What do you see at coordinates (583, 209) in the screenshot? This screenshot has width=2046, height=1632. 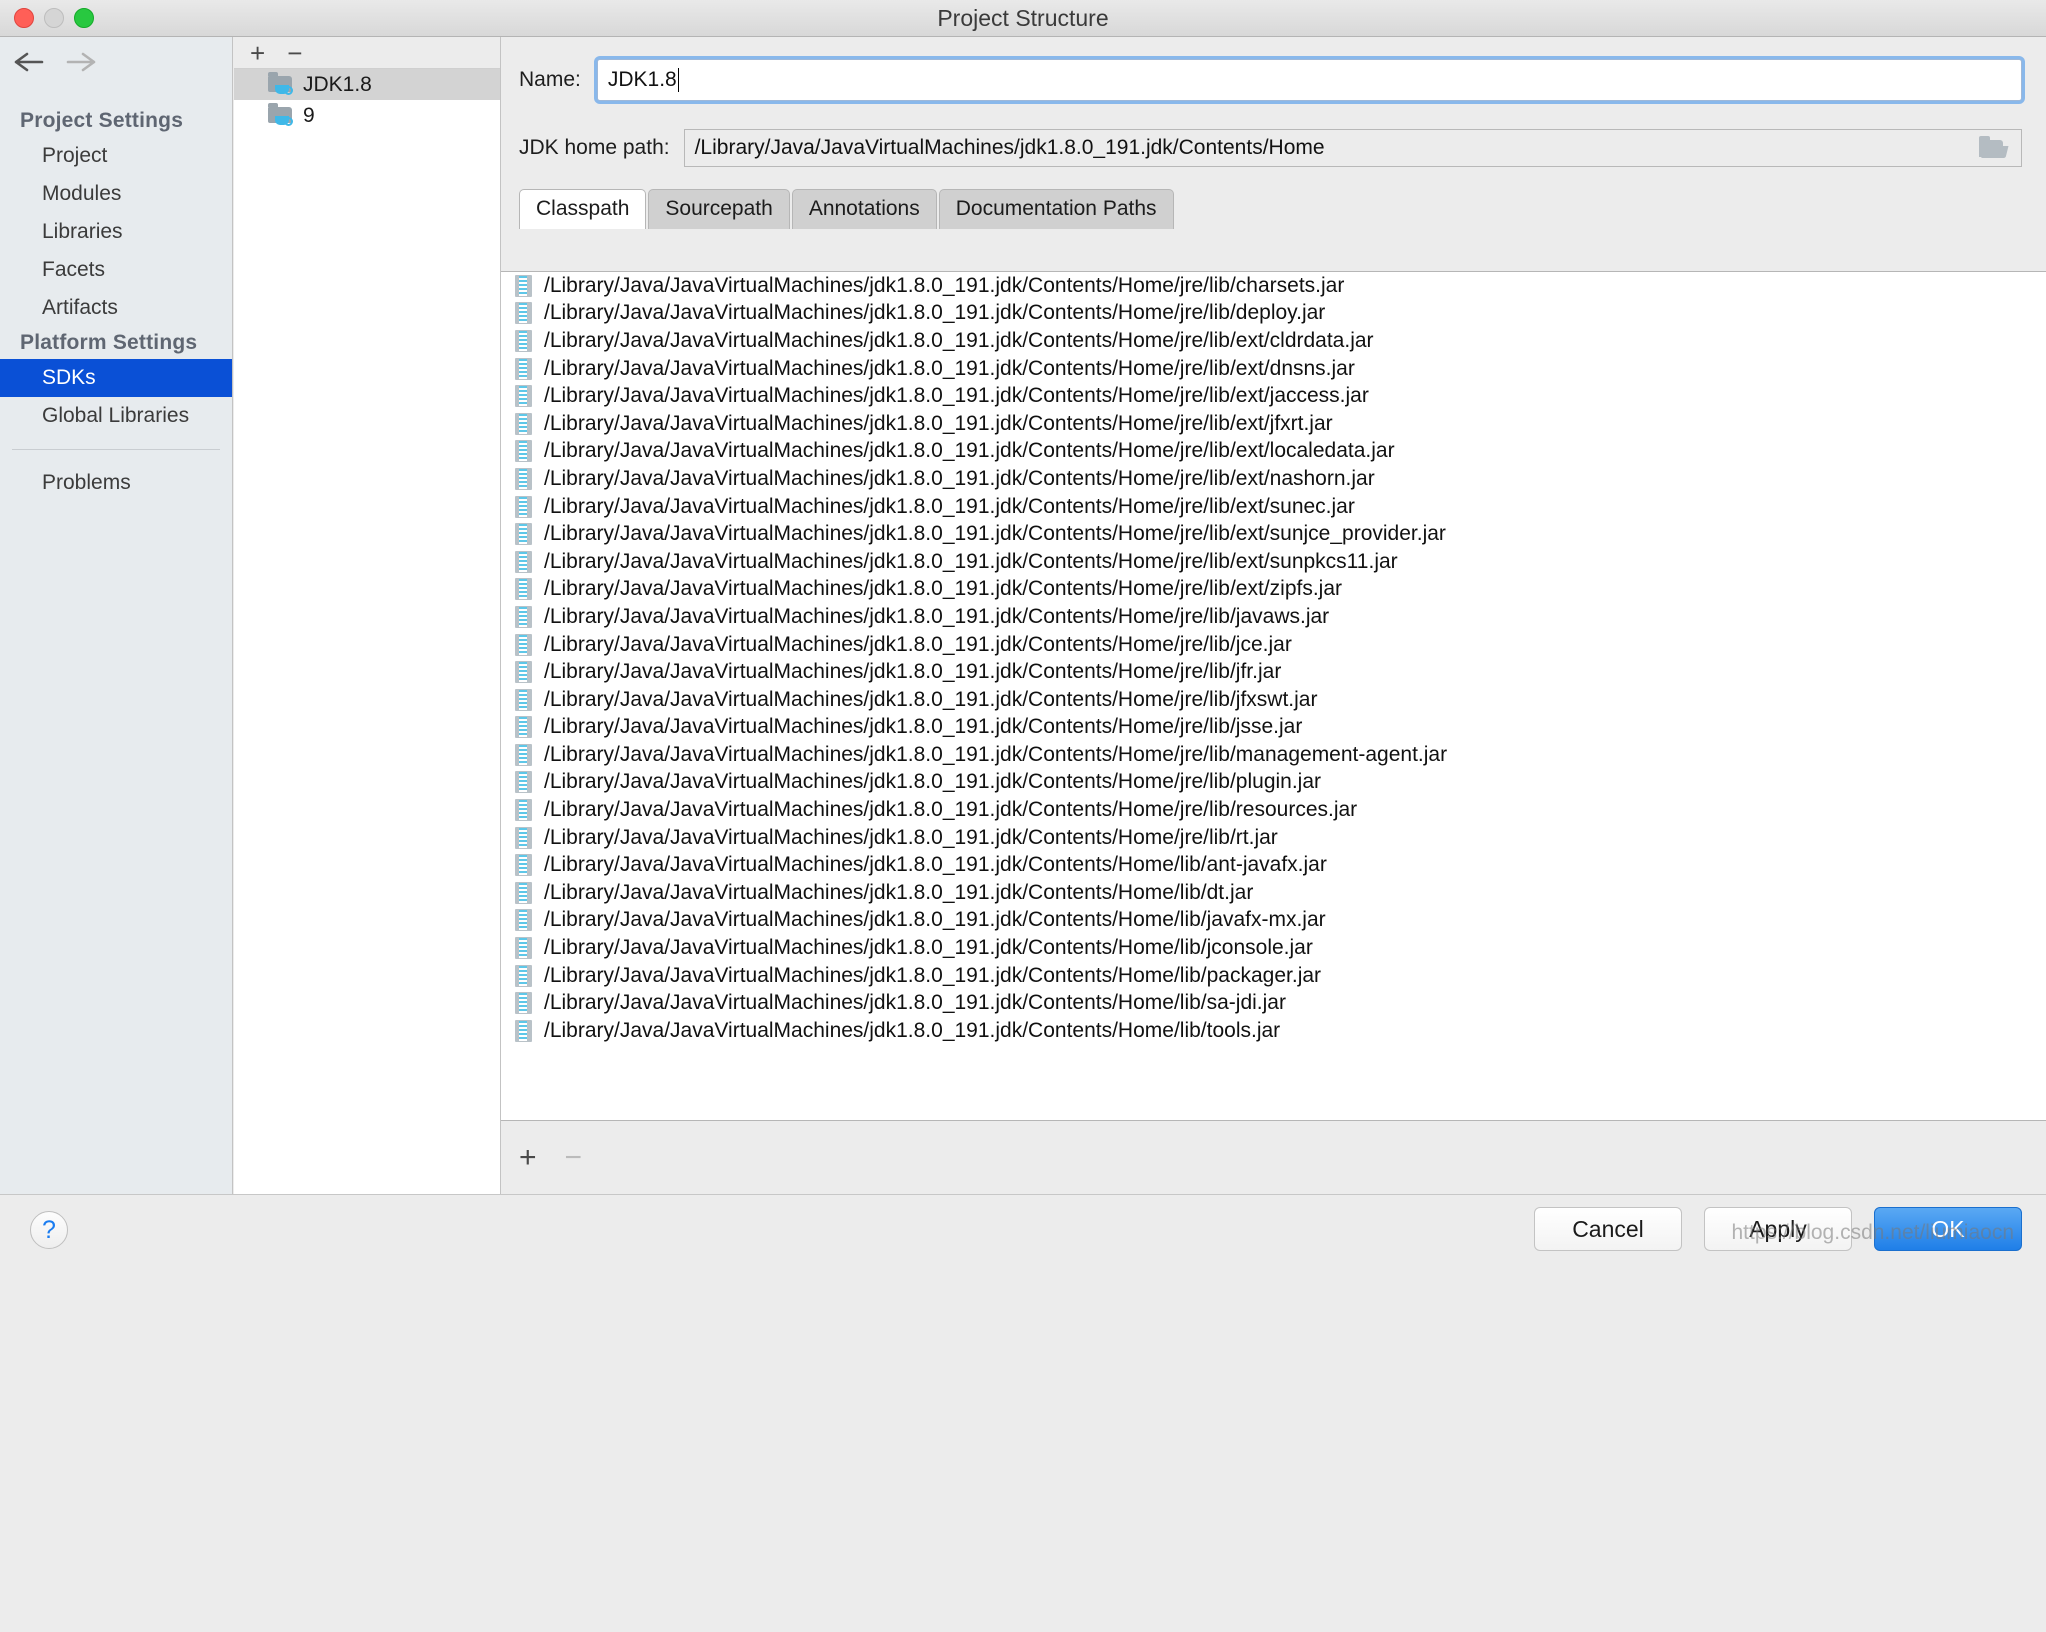 I see `tab-classpath: Classpath` at bounding box center [583, 209].